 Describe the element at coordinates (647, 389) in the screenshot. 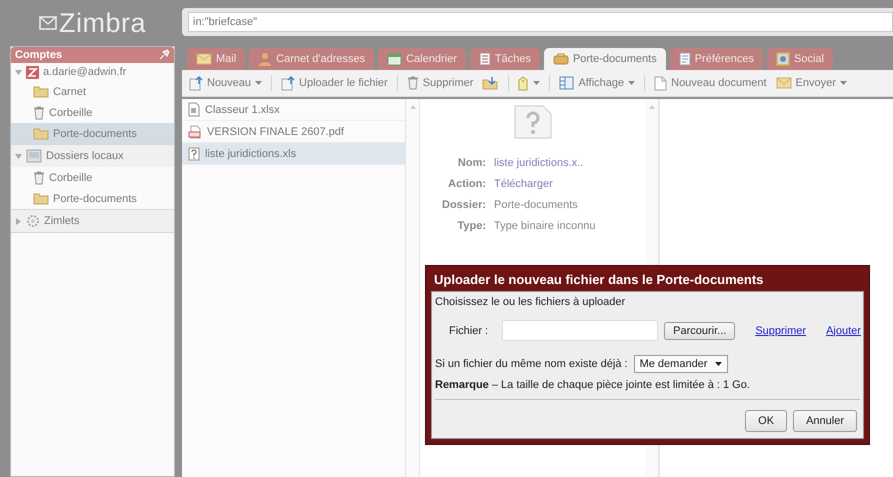

I see `note-text: Remarque – La taille de chaque pièce jointe est limitée à : 1 Go.` at that location.